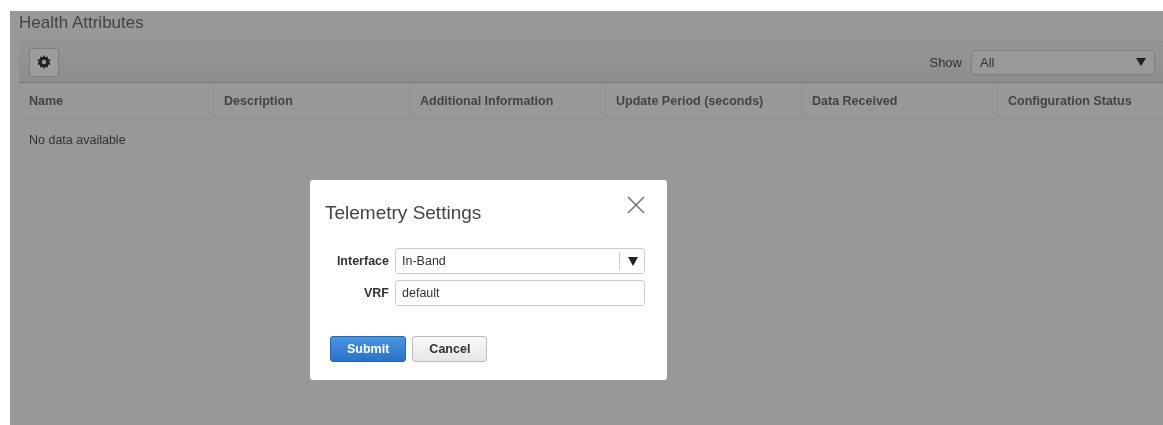 The height and width of the screenshot is (425, 1163). What do you see at coordinates (636, 205) in the screenshot?
I see `close-icon` at bounding box center [636, 205].